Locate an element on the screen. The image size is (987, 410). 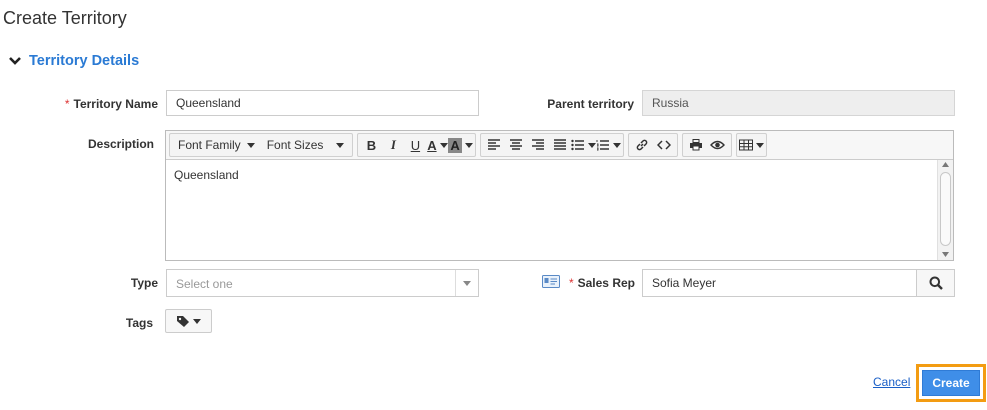
editor-scrollbar is located at coordinates (945, 210).